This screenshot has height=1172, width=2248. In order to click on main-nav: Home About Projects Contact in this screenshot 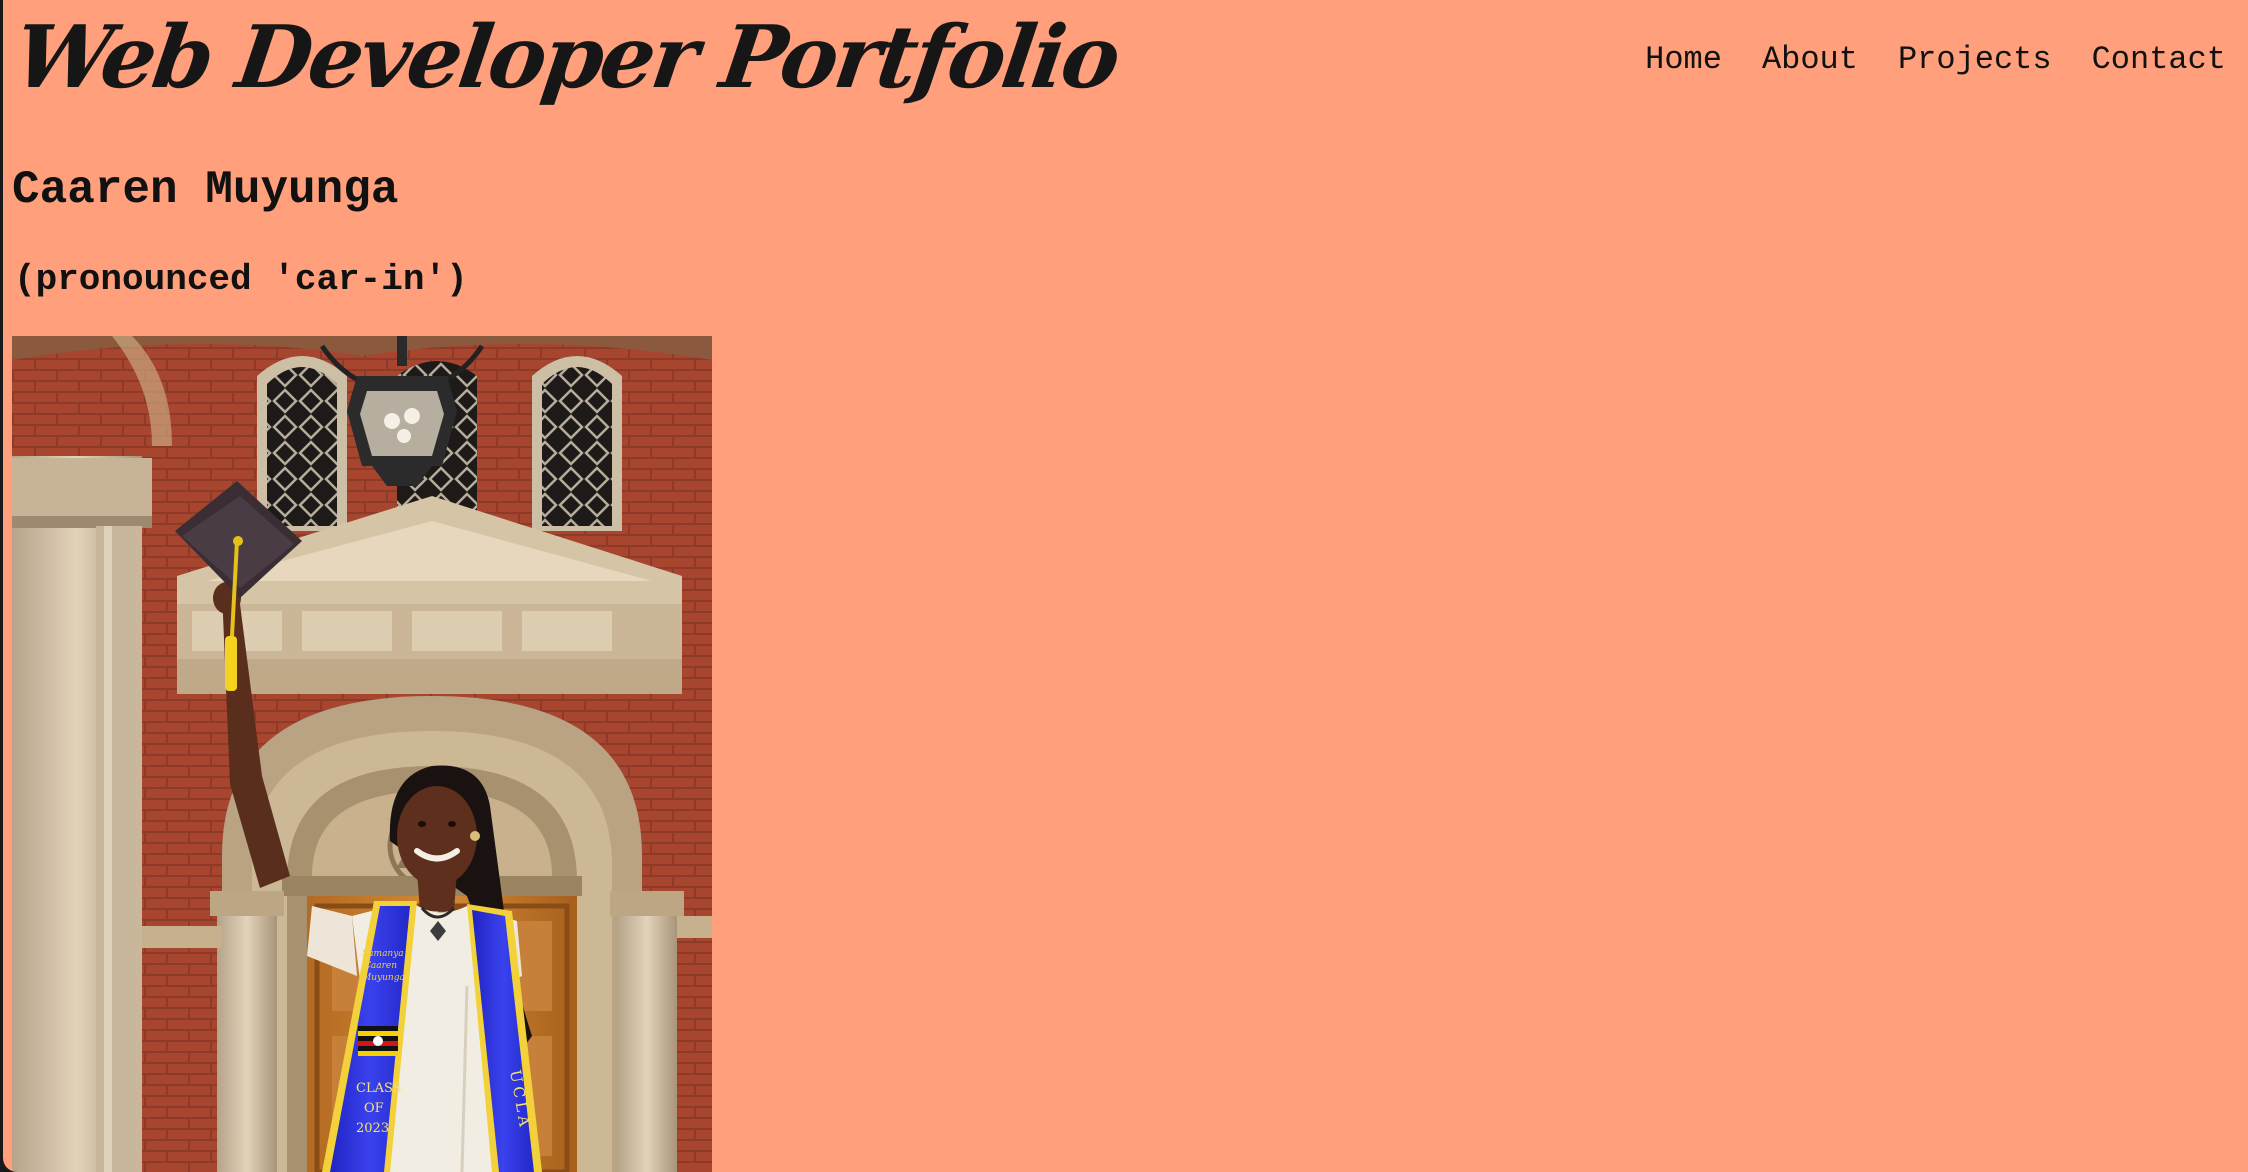, I will do `click(1935, 60)`.